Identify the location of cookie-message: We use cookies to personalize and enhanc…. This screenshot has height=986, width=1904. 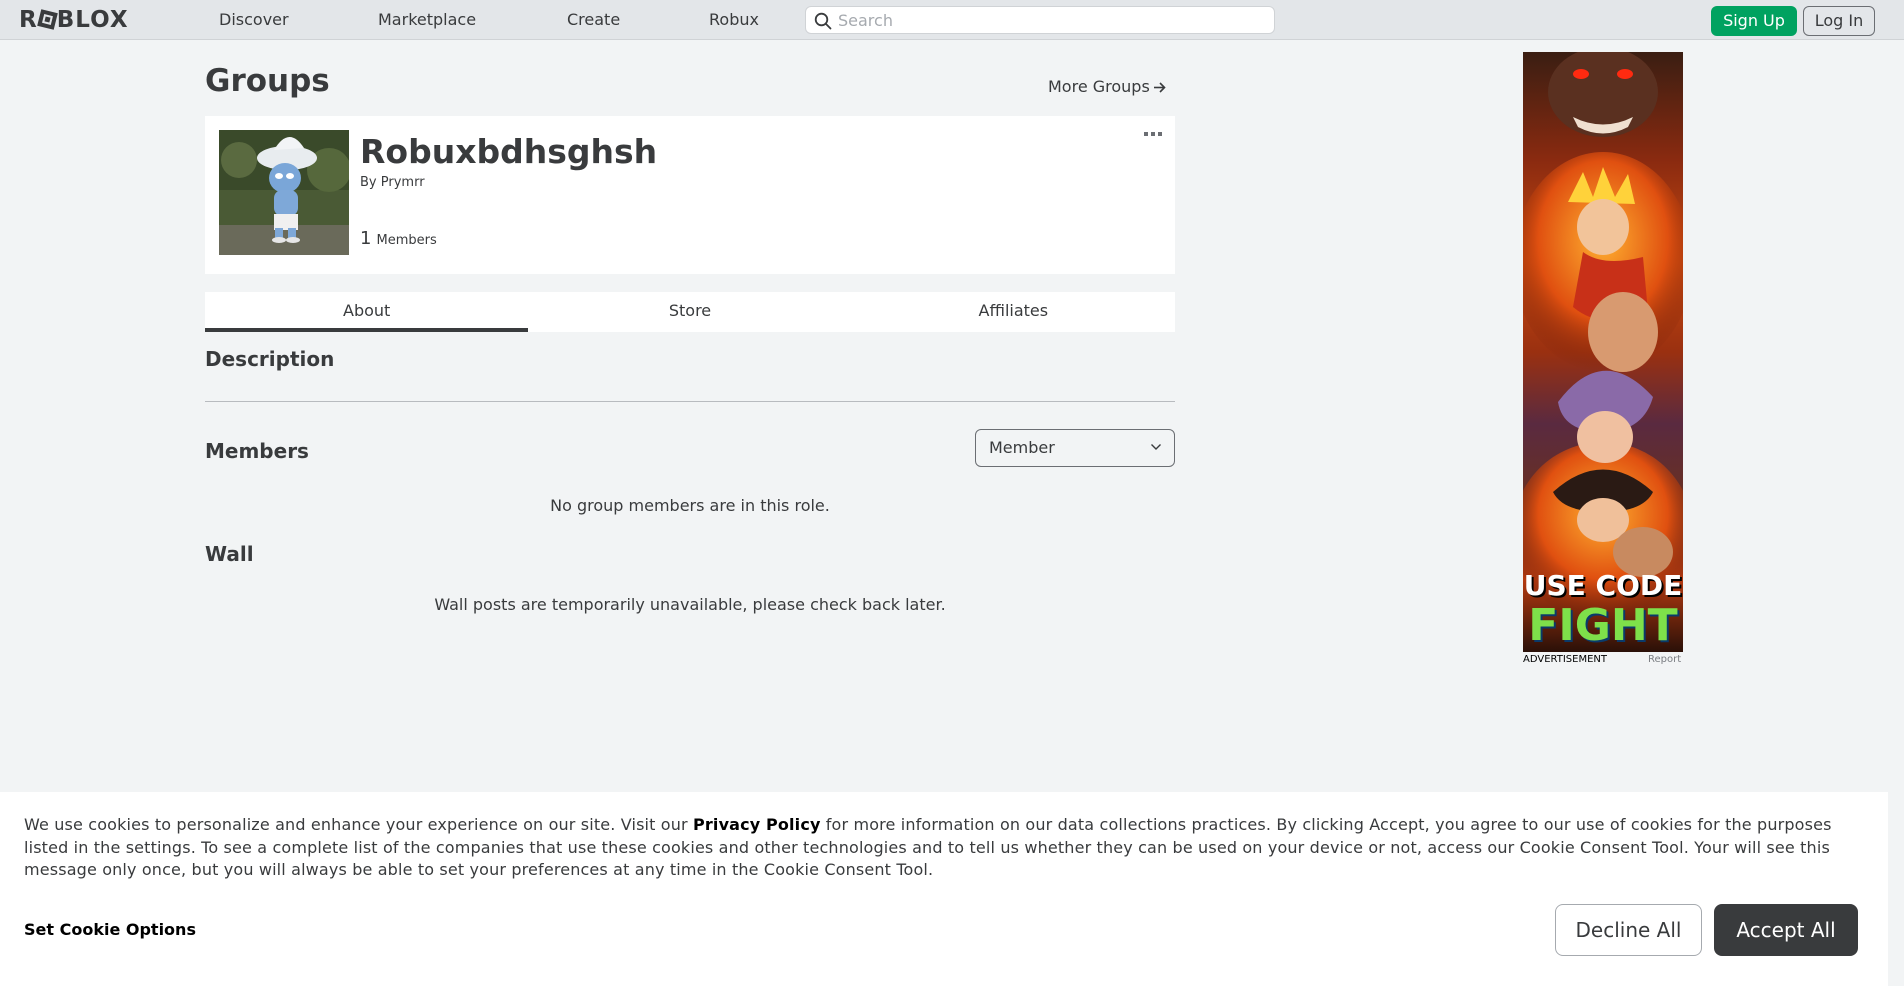
(944, 848).